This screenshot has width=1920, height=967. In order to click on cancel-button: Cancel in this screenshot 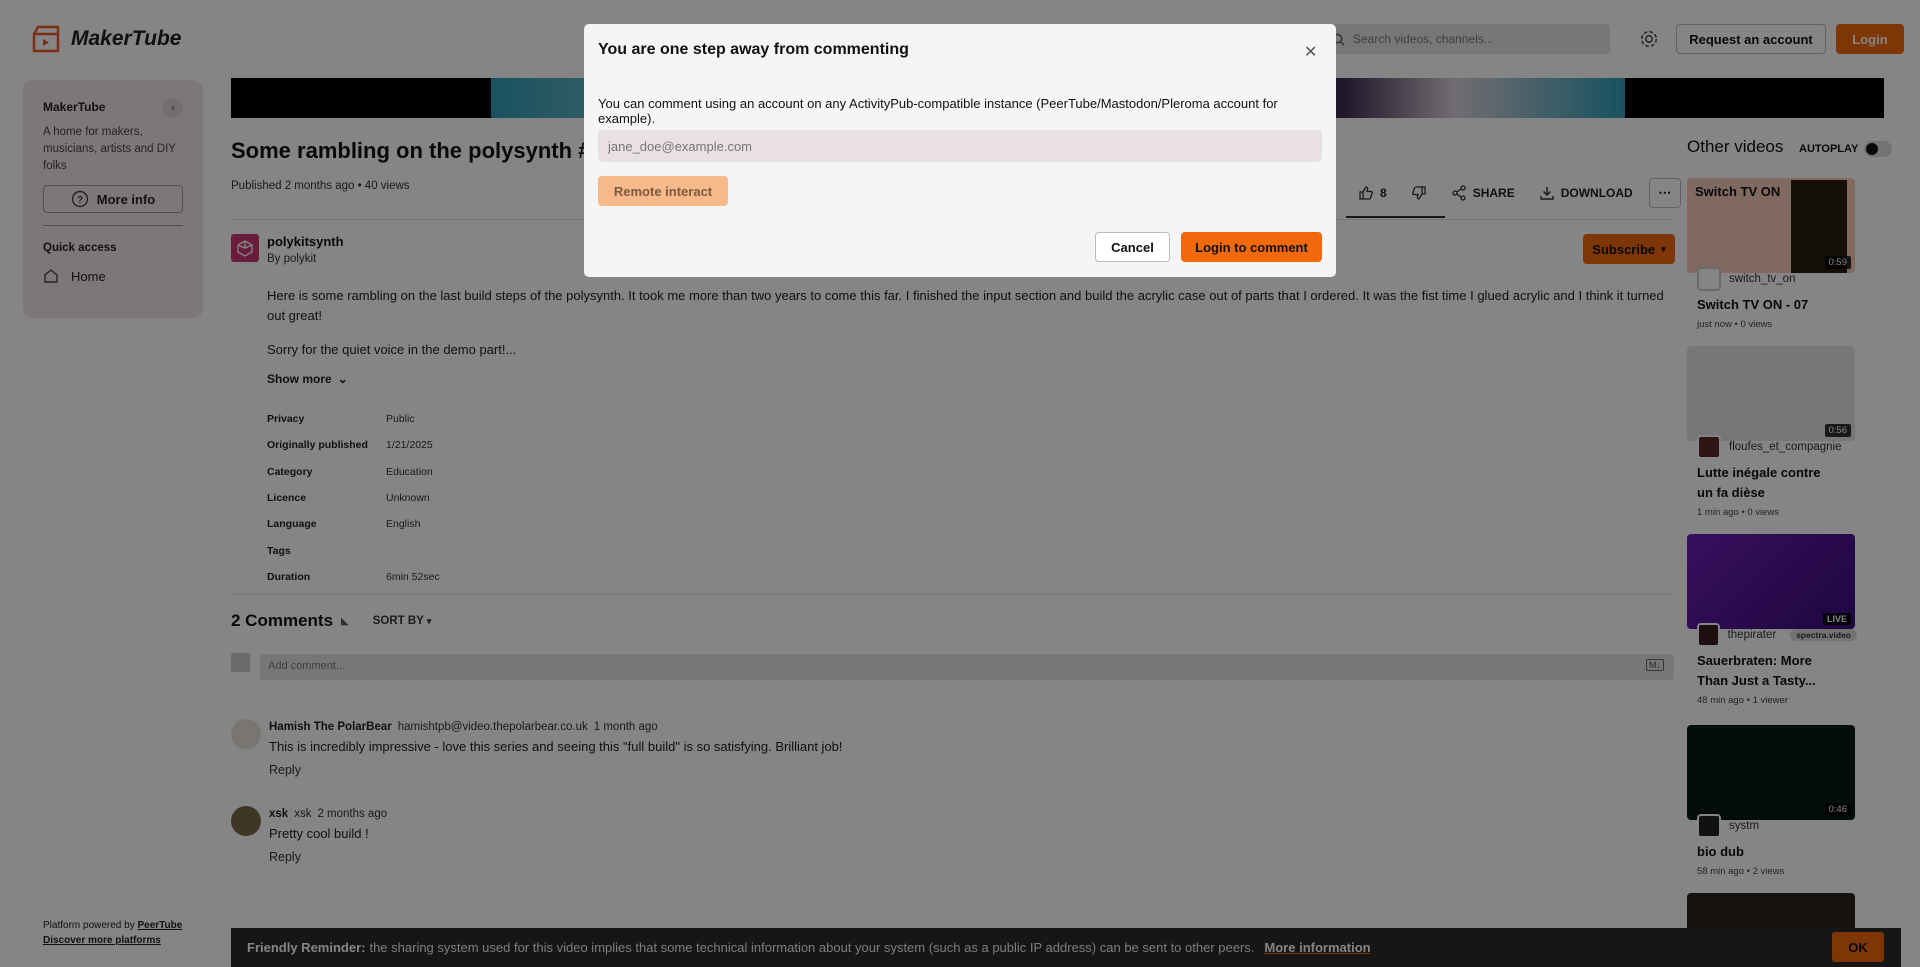, I will do `click(1132, 247)`.